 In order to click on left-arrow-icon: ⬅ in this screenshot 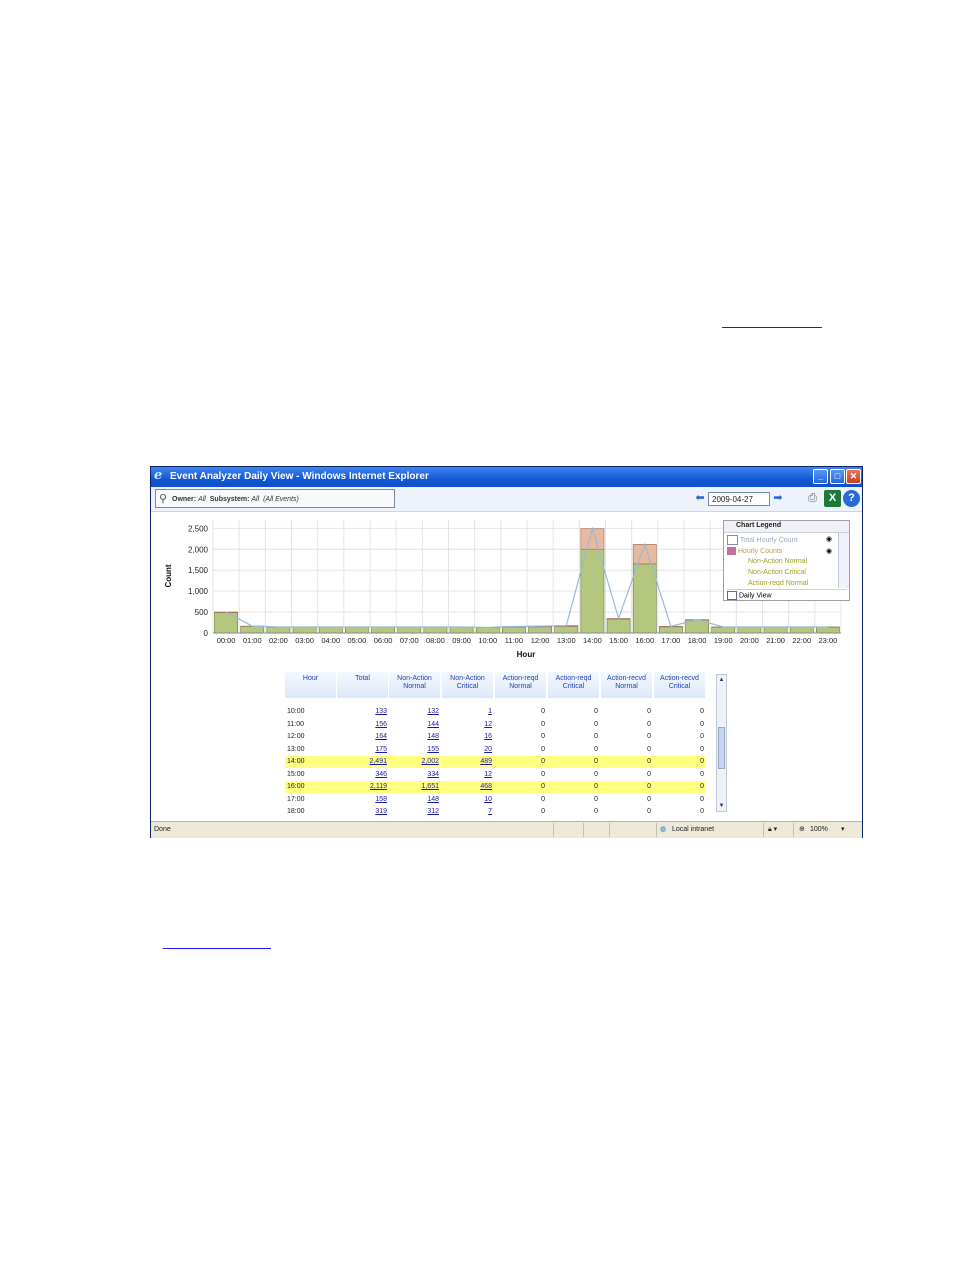, I will do `click(700, 498)`.